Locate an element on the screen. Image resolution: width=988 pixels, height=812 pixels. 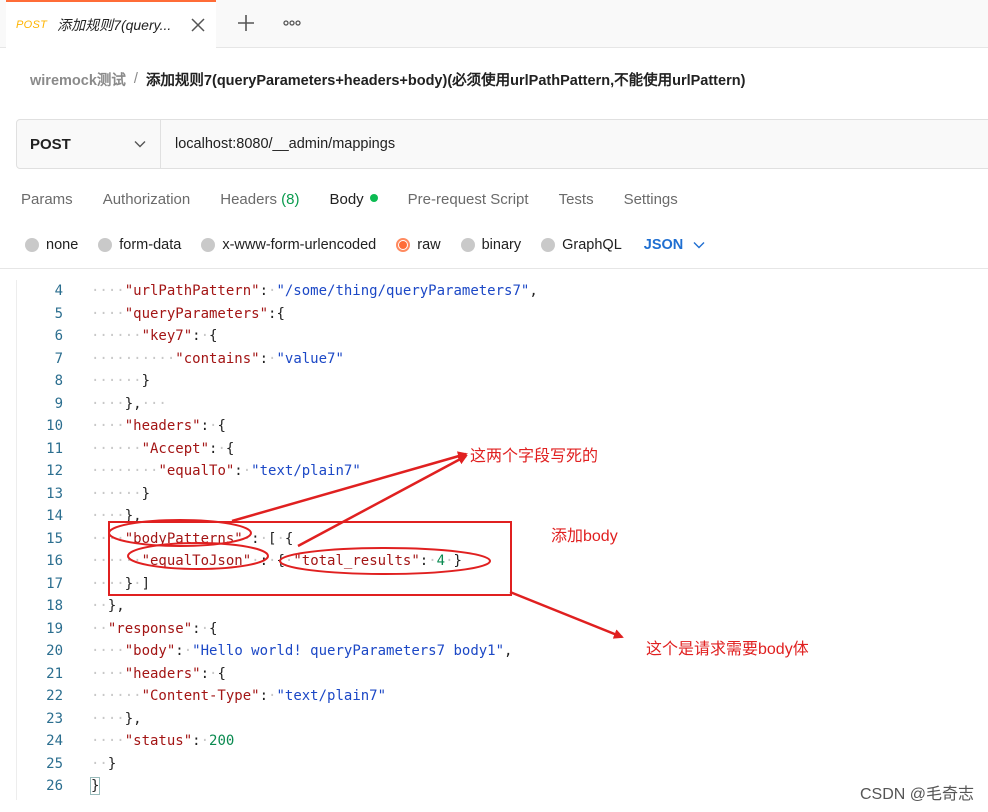
method-select: POST is located at coordinates (89, 144).